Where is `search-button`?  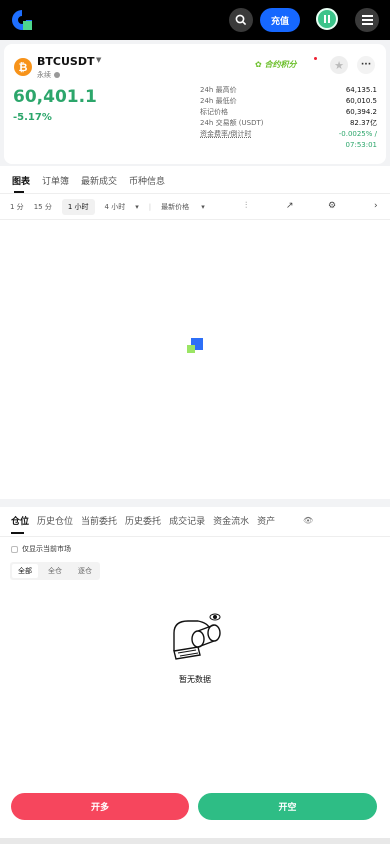 search-button is located at coordinates (241, 20).